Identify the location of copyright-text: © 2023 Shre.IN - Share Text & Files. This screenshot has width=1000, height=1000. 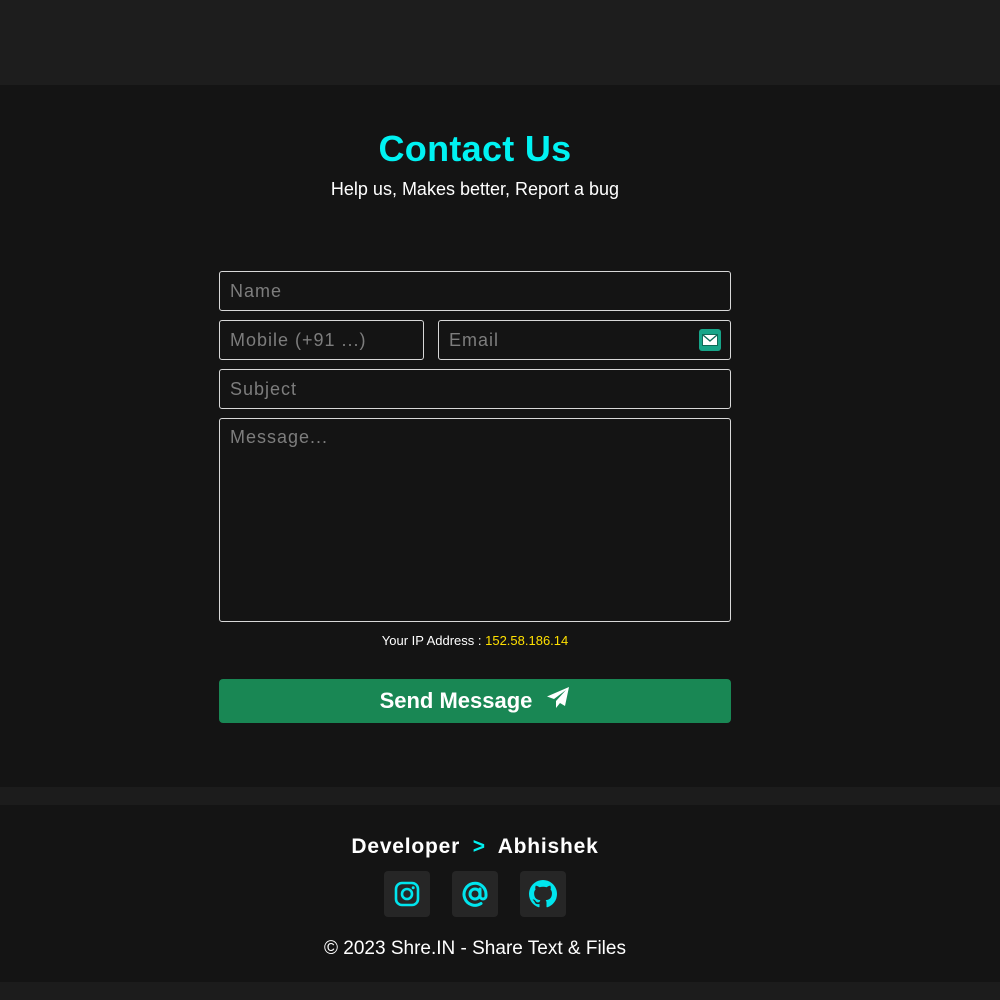
(475, 948).